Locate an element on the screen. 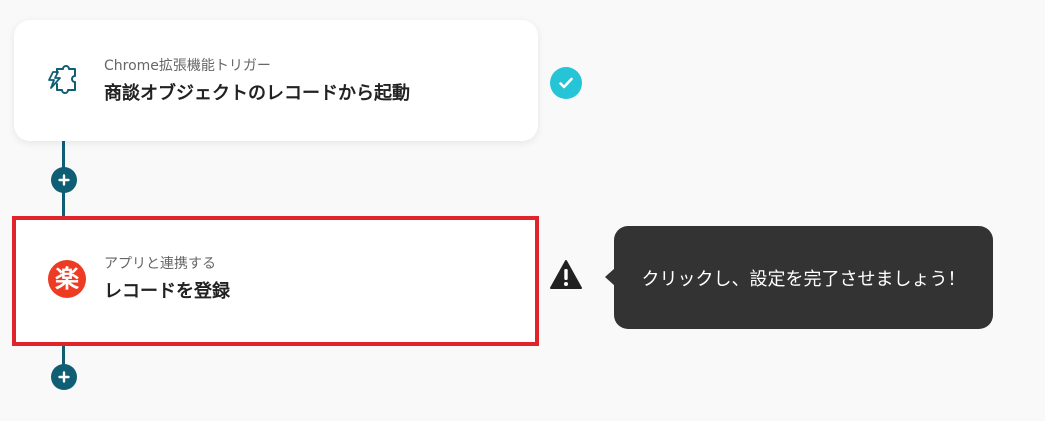 The height and width of the screenshot is (421, 1045). step-title: レコードを登録 is located at coordinates (167, 291).